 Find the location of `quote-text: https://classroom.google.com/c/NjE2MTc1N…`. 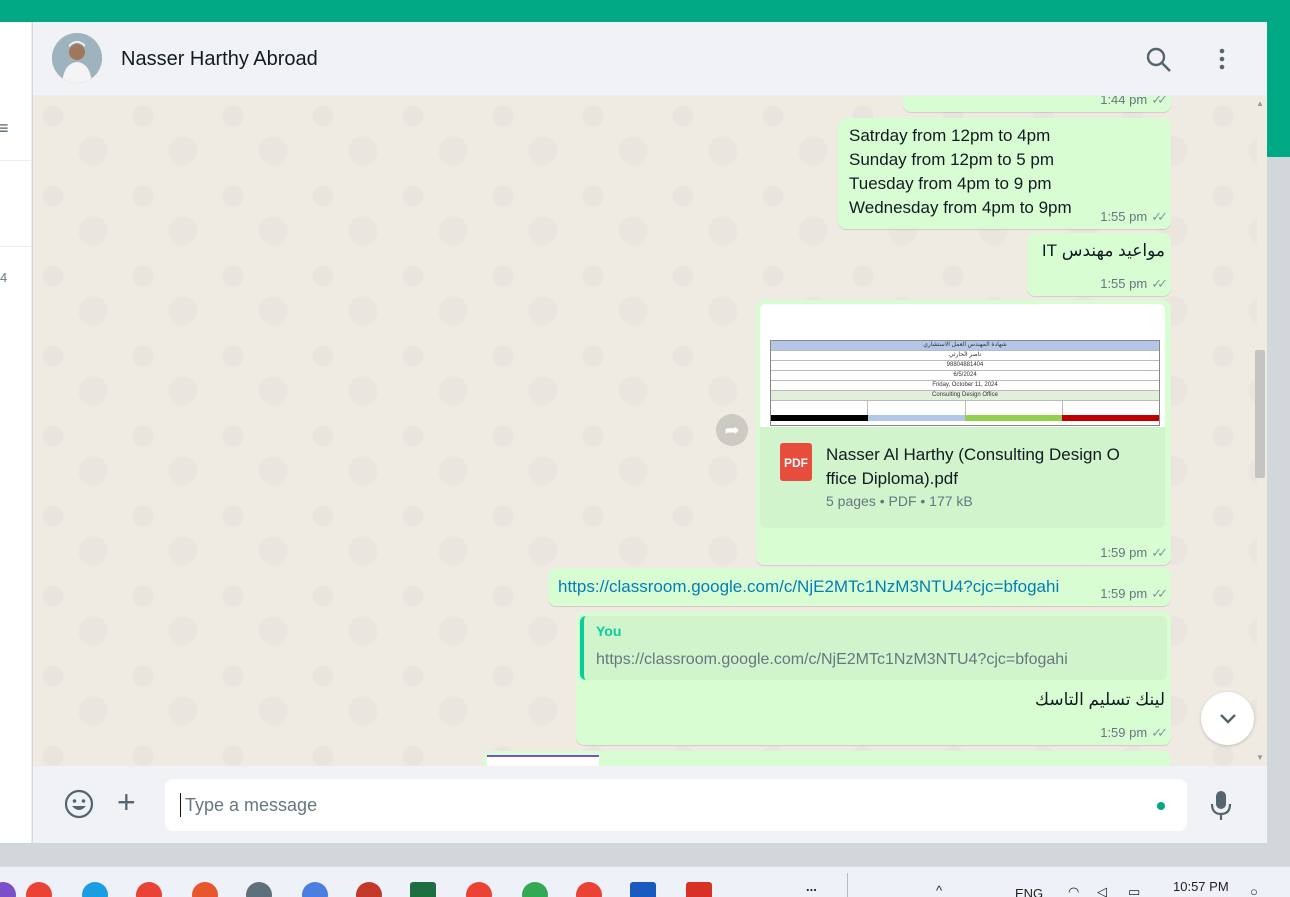

quote-text: https://classroom.google.com/c/NjE2MTc1N… is located at coordinates (832, 659).